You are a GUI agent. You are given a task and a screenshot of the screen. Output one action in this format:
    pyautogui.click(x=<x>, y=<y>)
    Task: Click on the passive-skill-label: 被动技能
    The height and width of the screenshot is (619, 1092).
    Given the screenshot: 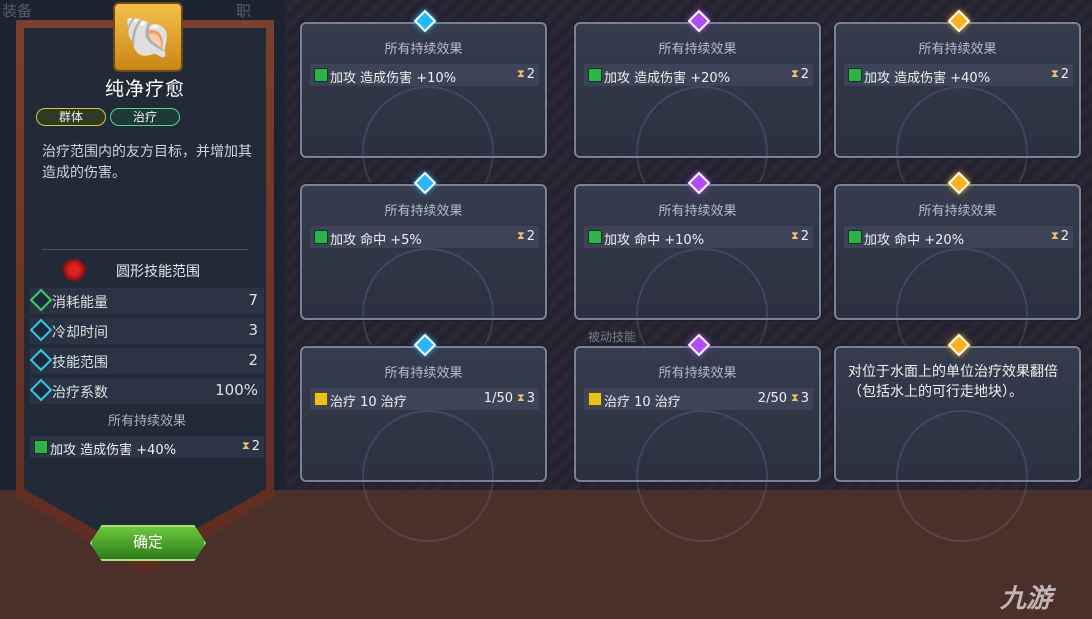 What is the action you would take?
    pyautogui.click(x=612, y=337)
    